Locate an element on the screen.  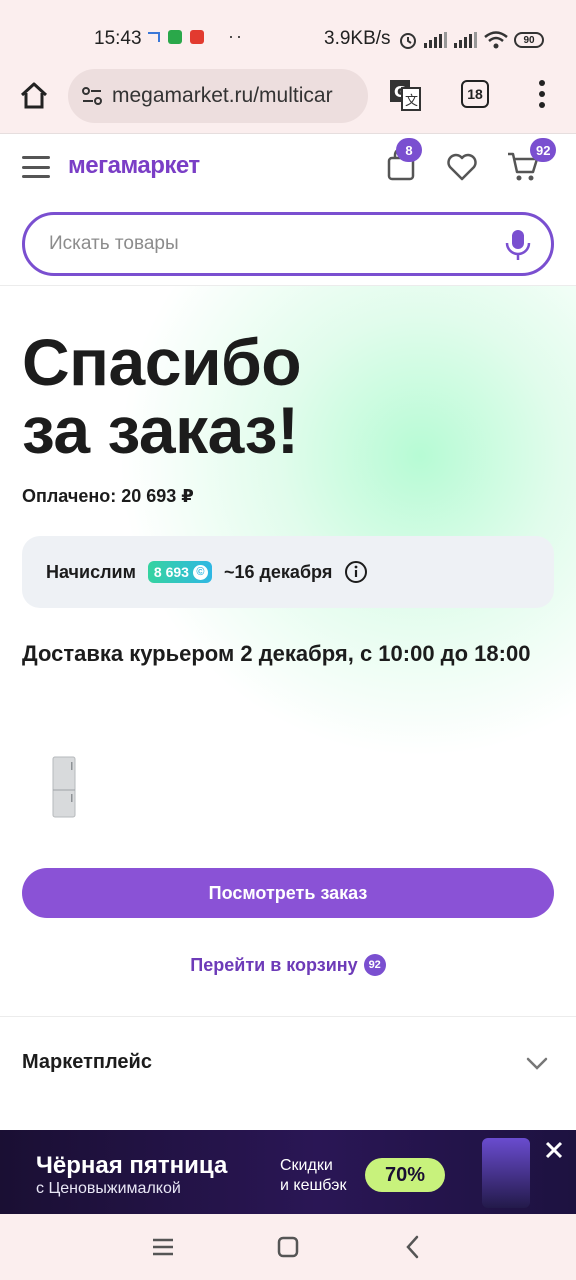
bonus-chip: 8 693 © is located at coordinates (179, 572).